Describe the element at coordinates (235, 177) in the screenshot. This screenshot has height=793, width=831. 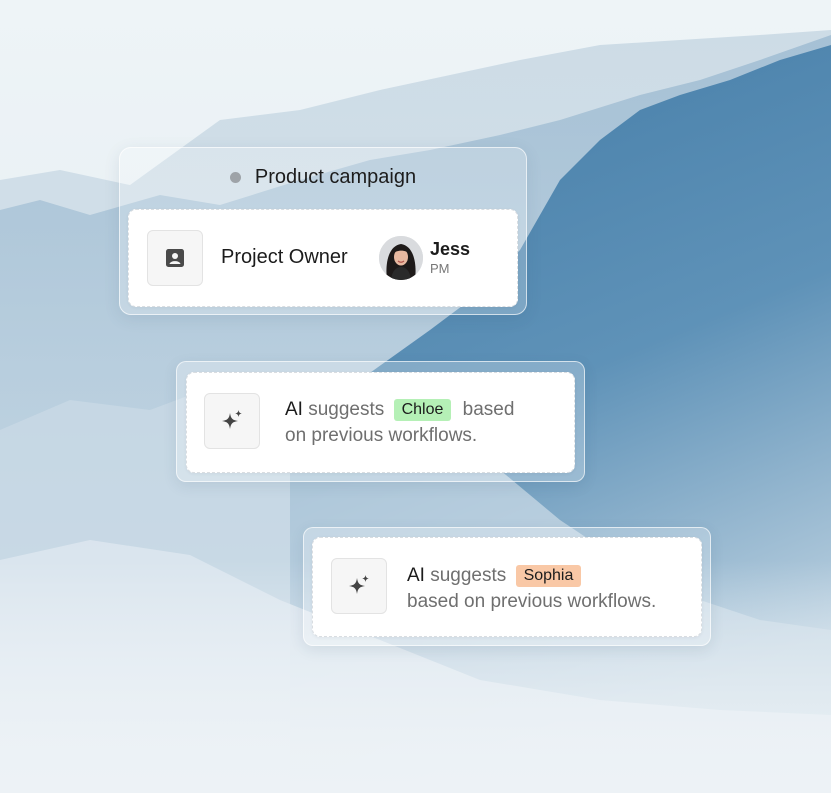
I see `status-dot` at that location.